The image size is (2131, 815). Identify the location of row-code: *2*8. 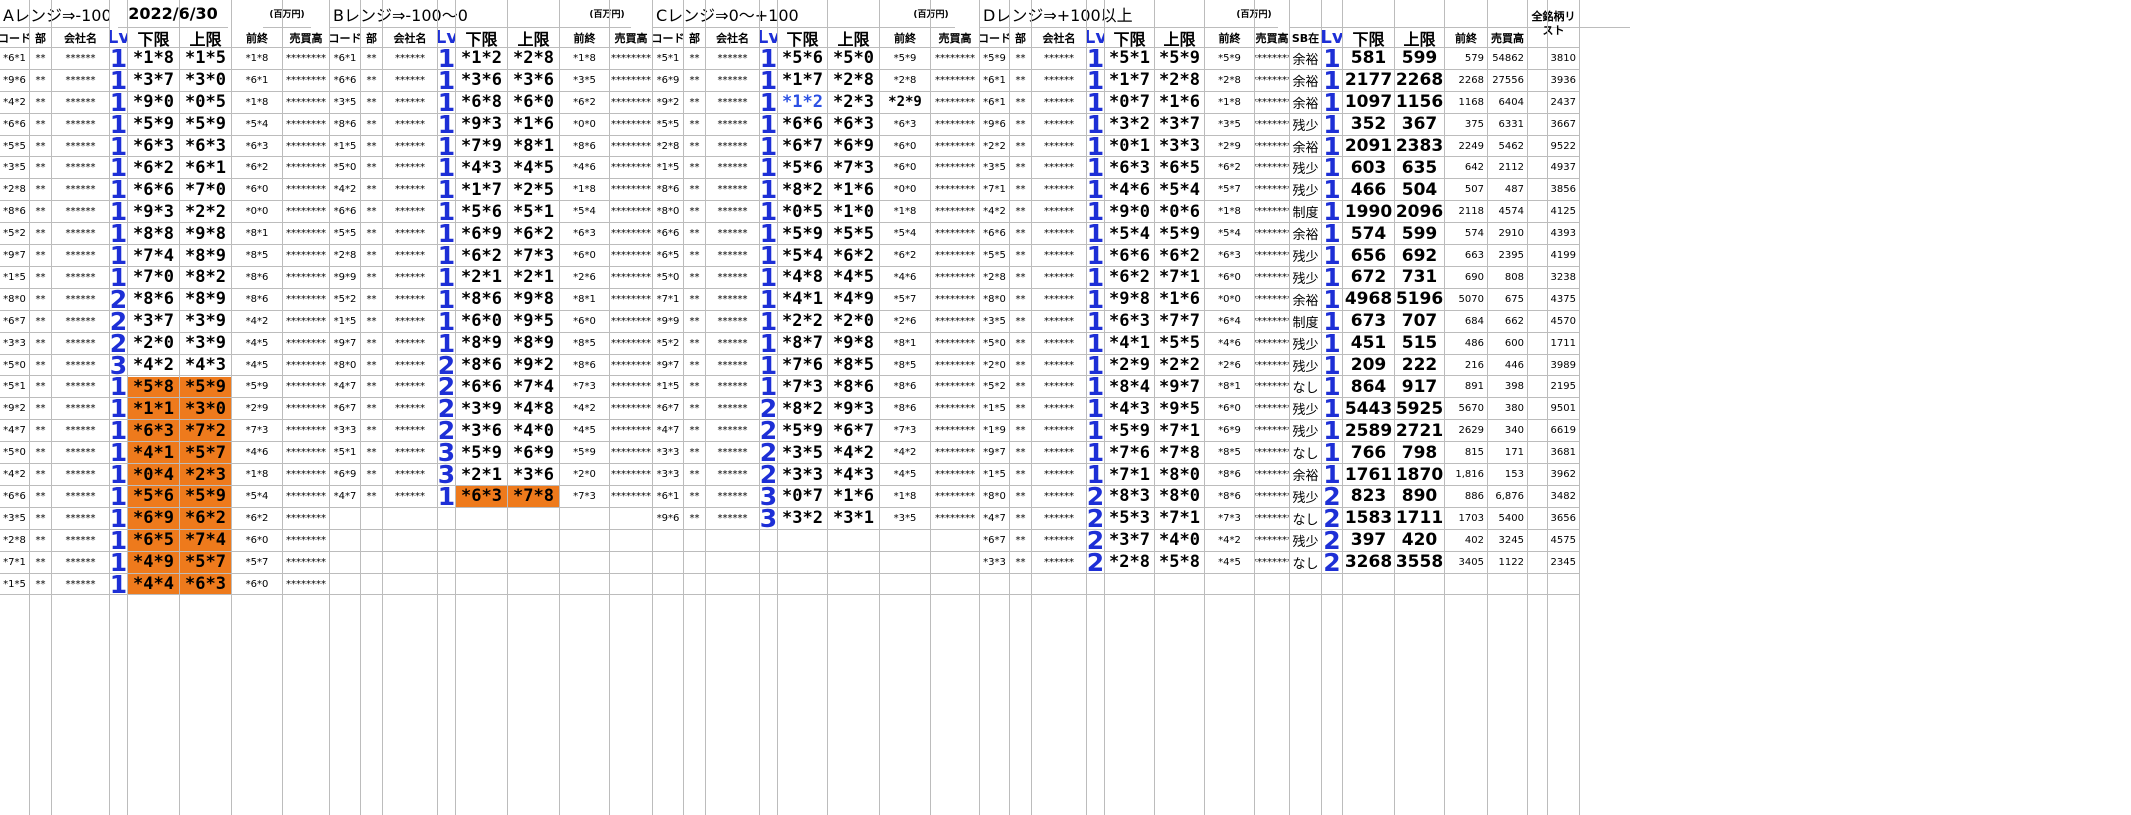
(15, 190).